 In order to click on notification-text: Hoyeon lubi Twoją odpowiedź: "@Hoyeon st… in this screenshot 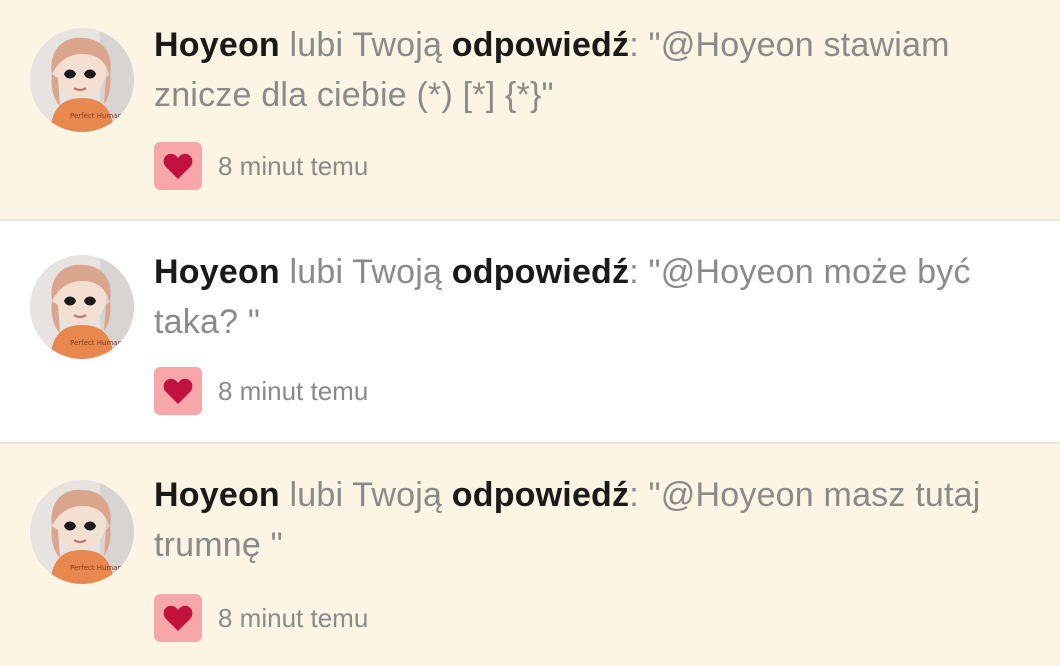, I will do `click(552, 70)`.